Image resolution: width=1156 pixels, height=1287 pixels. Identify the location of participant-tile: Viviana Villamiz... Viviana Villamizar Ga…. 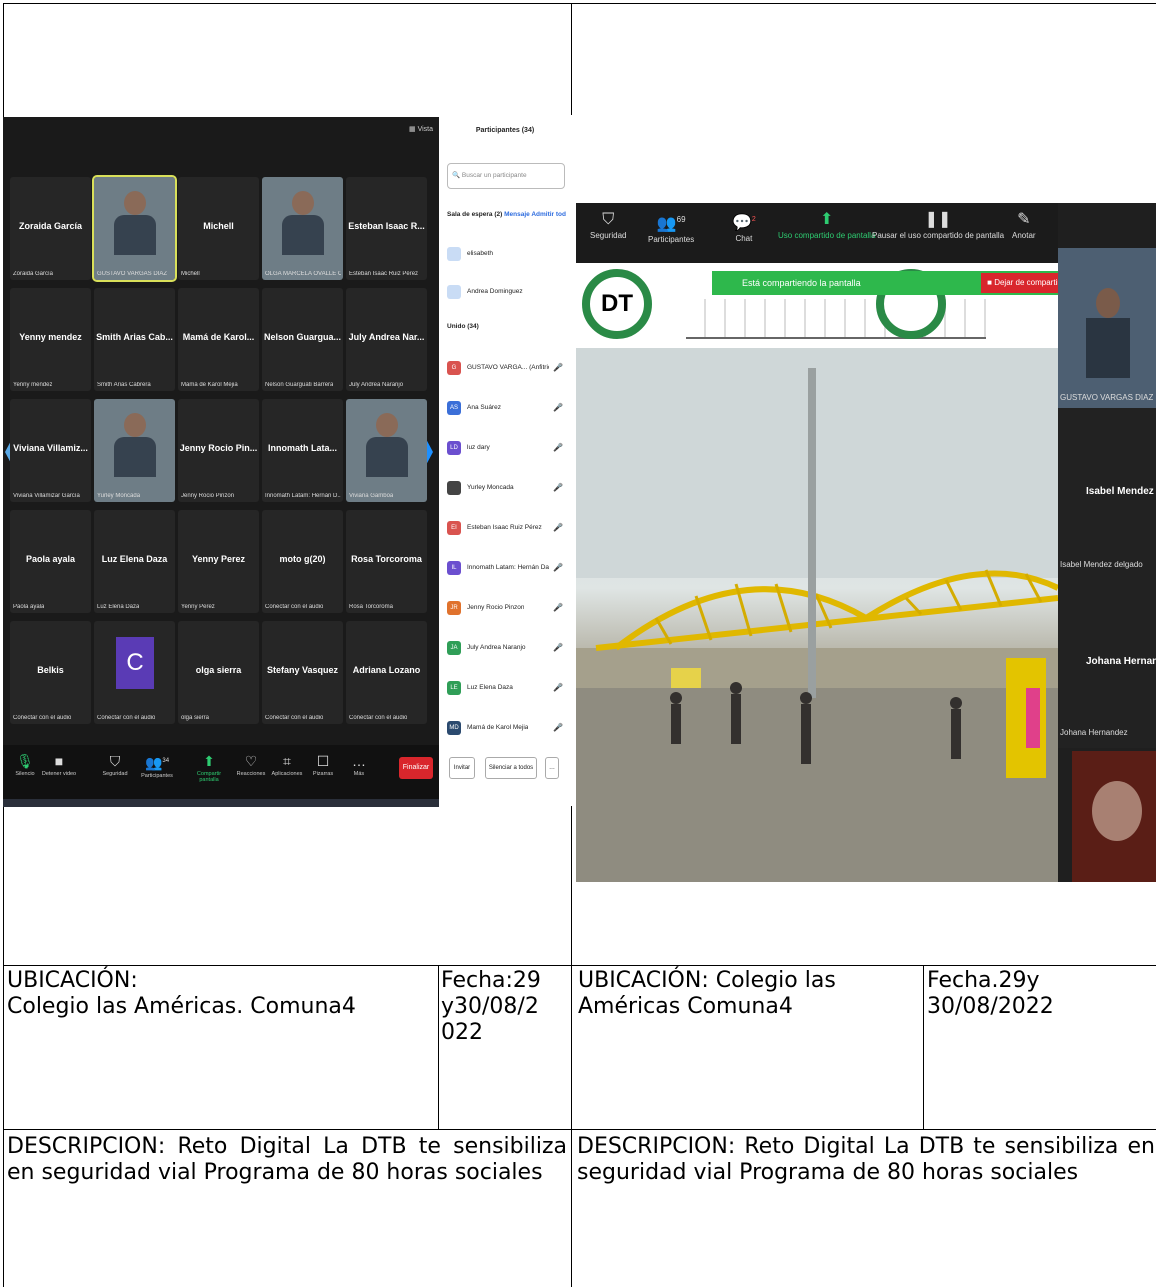
(50, 450).